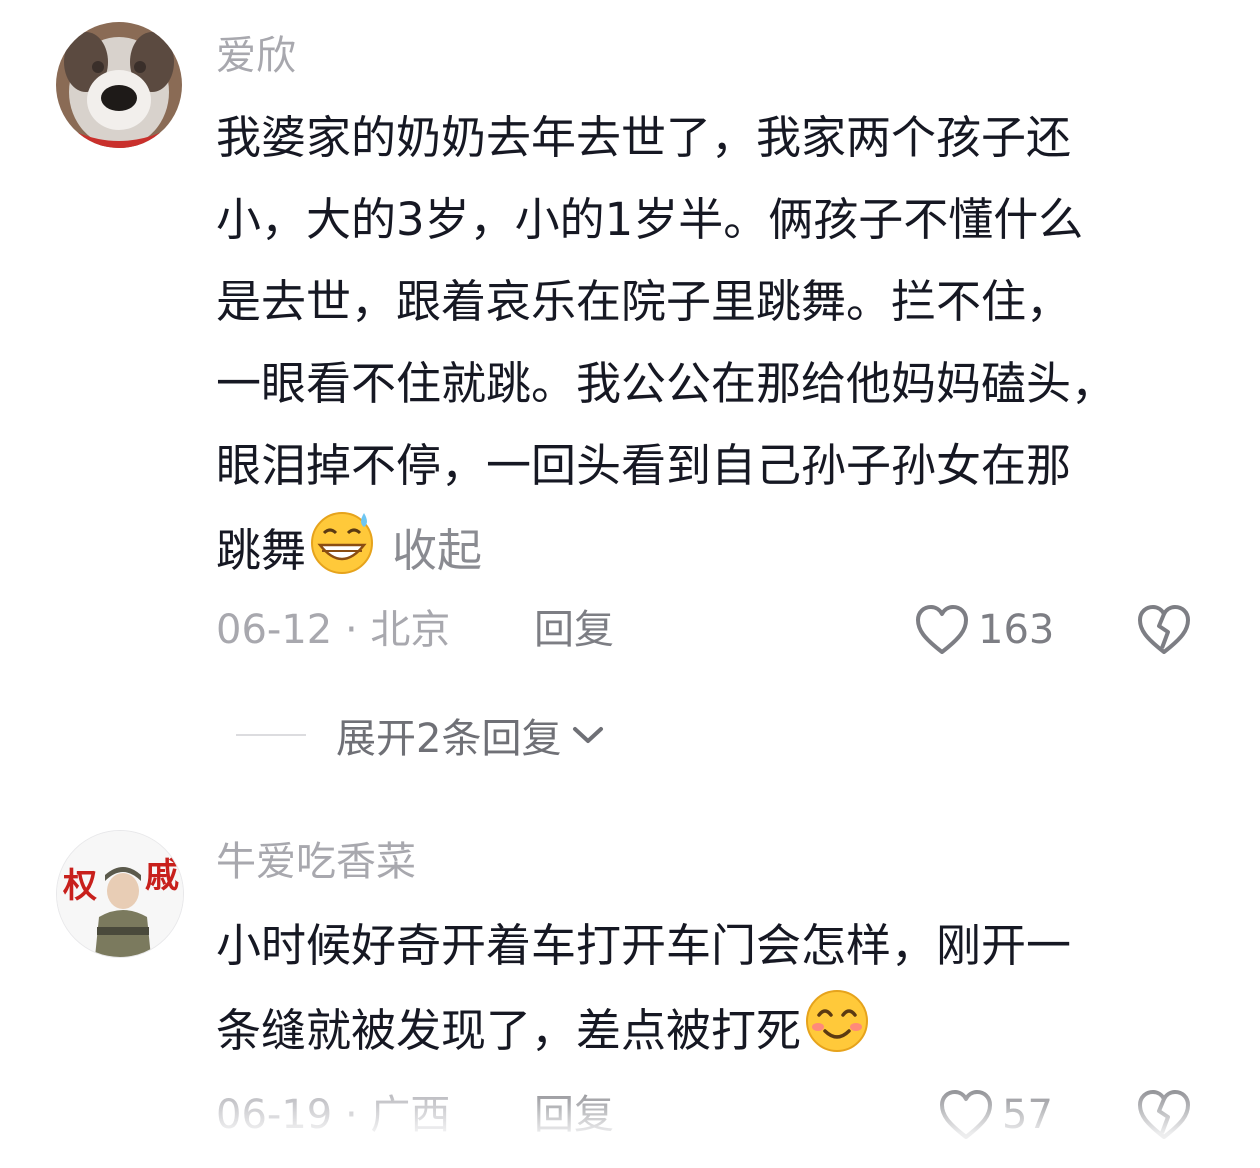  Describe the element at coordinates (644, 945) in the screenshot. I see `comment-line: 小时候好奇开着车打开车门会怎样，刚开一` at that location.